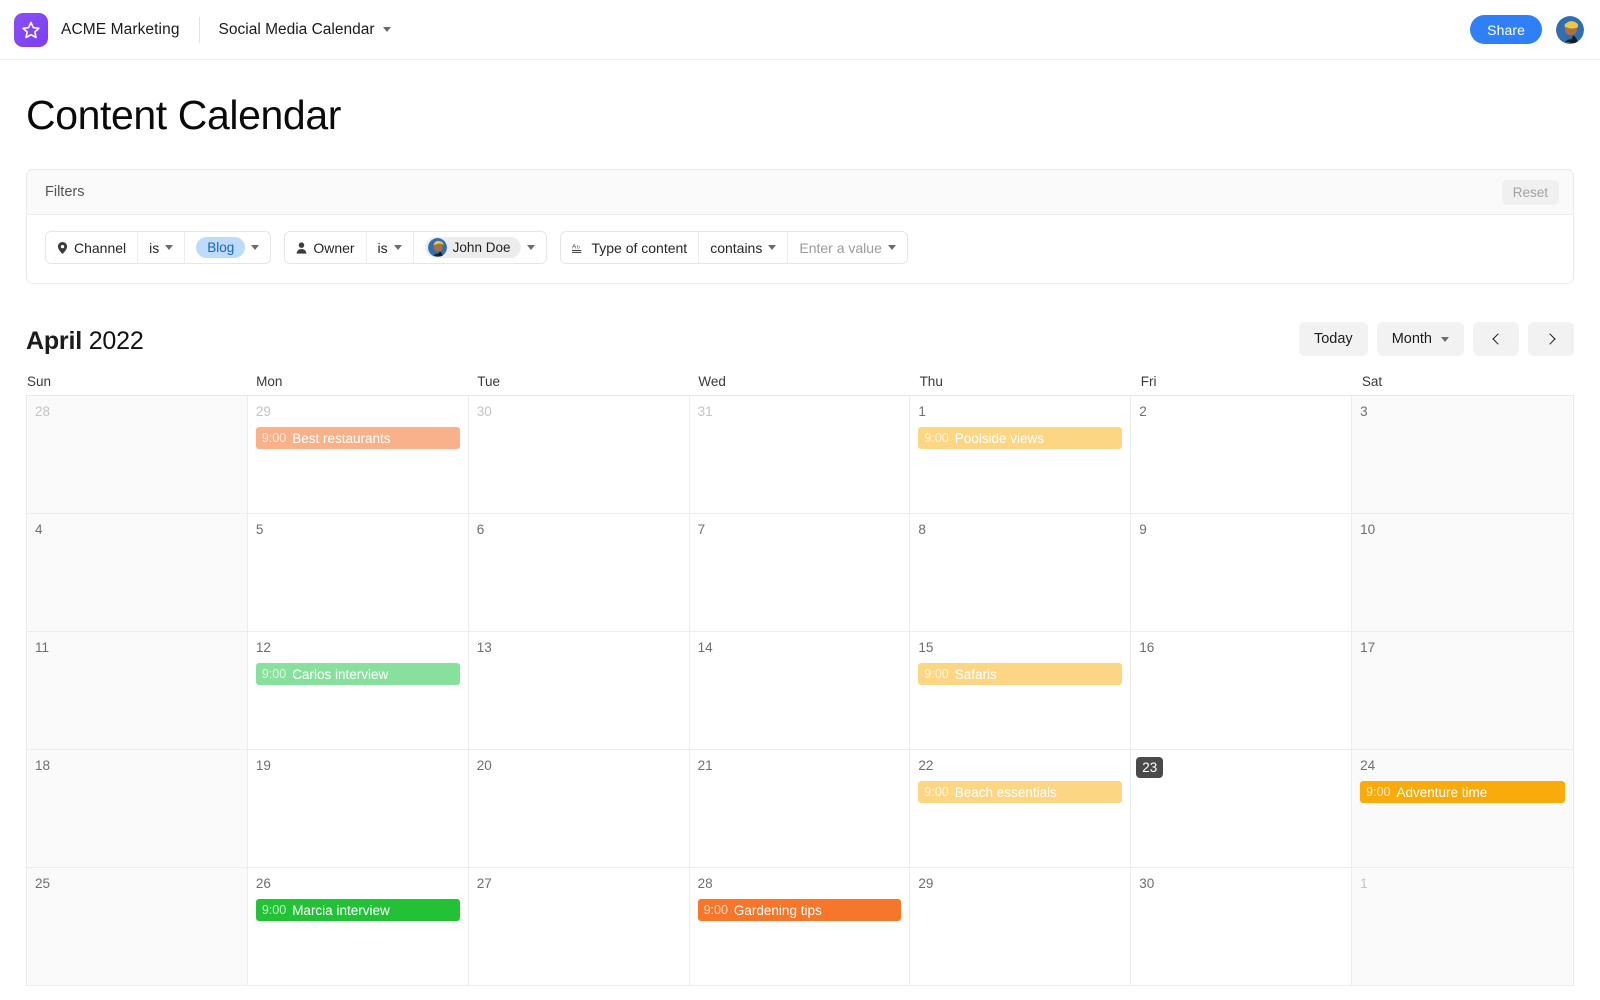 The width and height of the screenshot is (1600, 1000). Describe the element at coordinates (358, 573) in the screenshot. I see `calendar-day-cell: 5` at that location.